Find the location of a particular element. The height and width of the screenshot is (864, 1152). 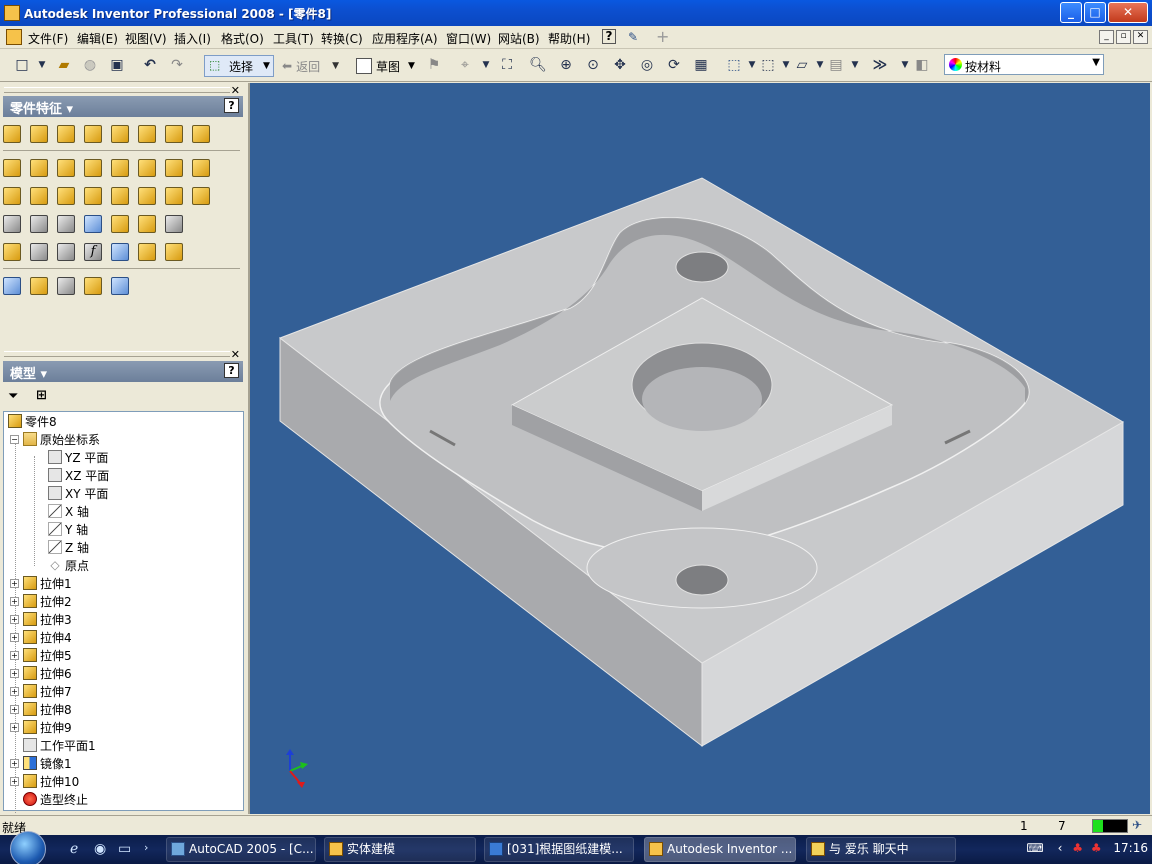

split-icon is located at coordinates (120, 168).